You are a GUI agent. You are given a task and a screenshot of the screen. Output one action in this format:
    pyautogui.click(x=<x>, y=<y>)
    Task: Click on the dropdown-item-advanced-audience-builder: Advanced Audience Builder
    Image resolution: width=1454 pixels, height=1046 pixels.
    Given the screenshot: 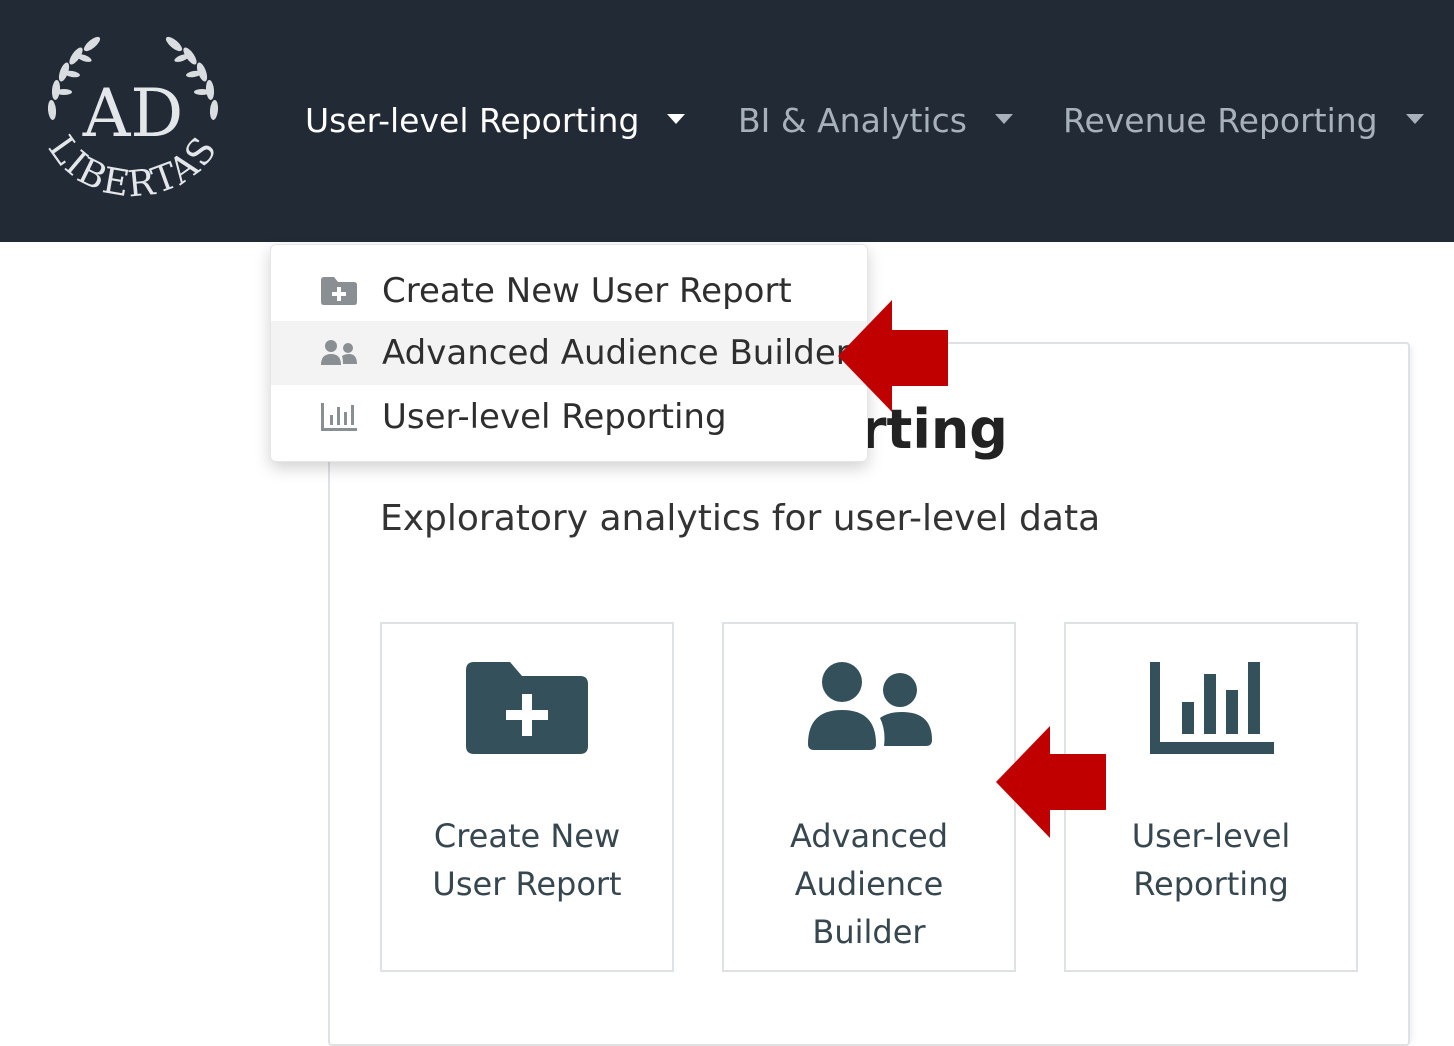 What is the action you would take?
    pyautogui.click(x=569, y=353)
    